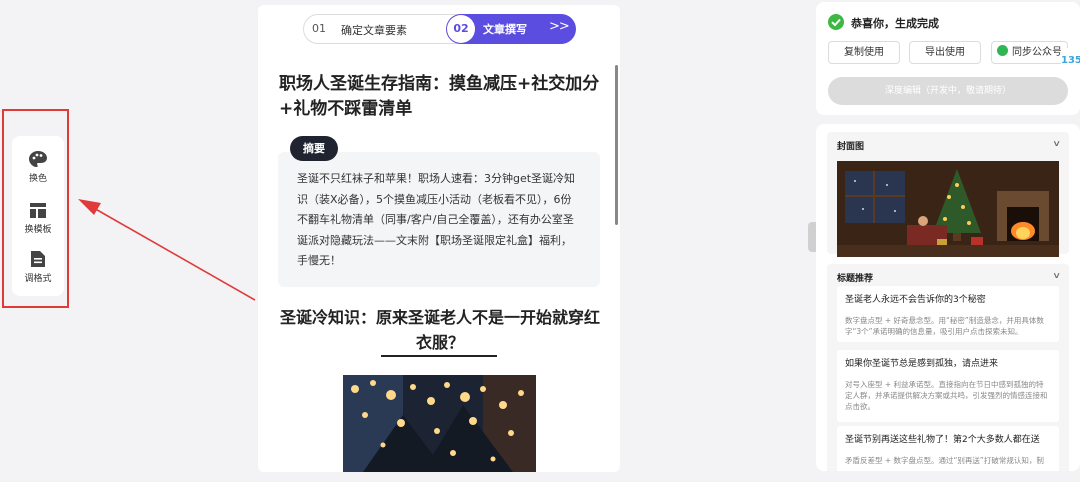 The width and height of the screenshot is (1080, 482). What do you see at coordinates (948, 209) in the screenshot?
I see `christmas-livingroom-photo` at bounding box center [948, 209].